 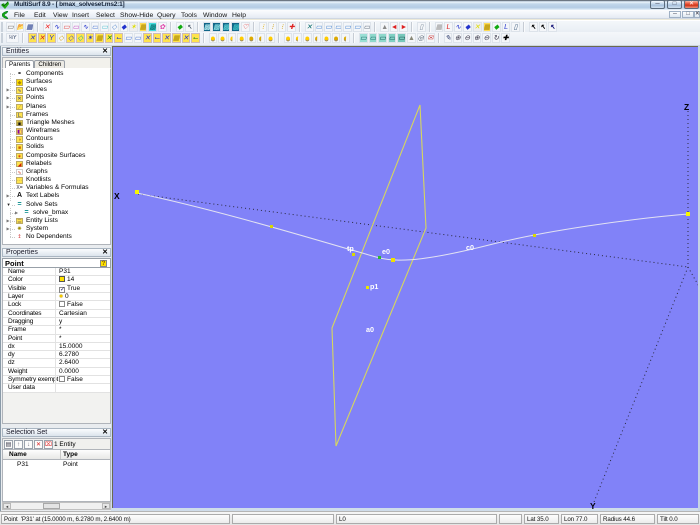 I want to click on svg-text: Z, so click(x=686, y=107).